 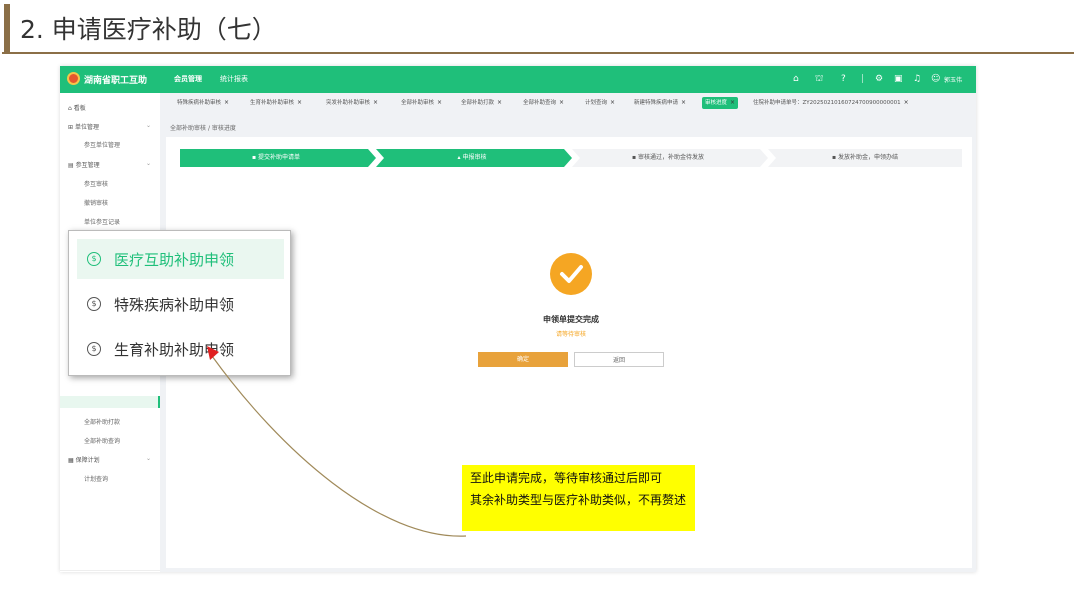 I want to click on sidebar-item-unit-records: 单位参互记录, so click(x=102, y=221).